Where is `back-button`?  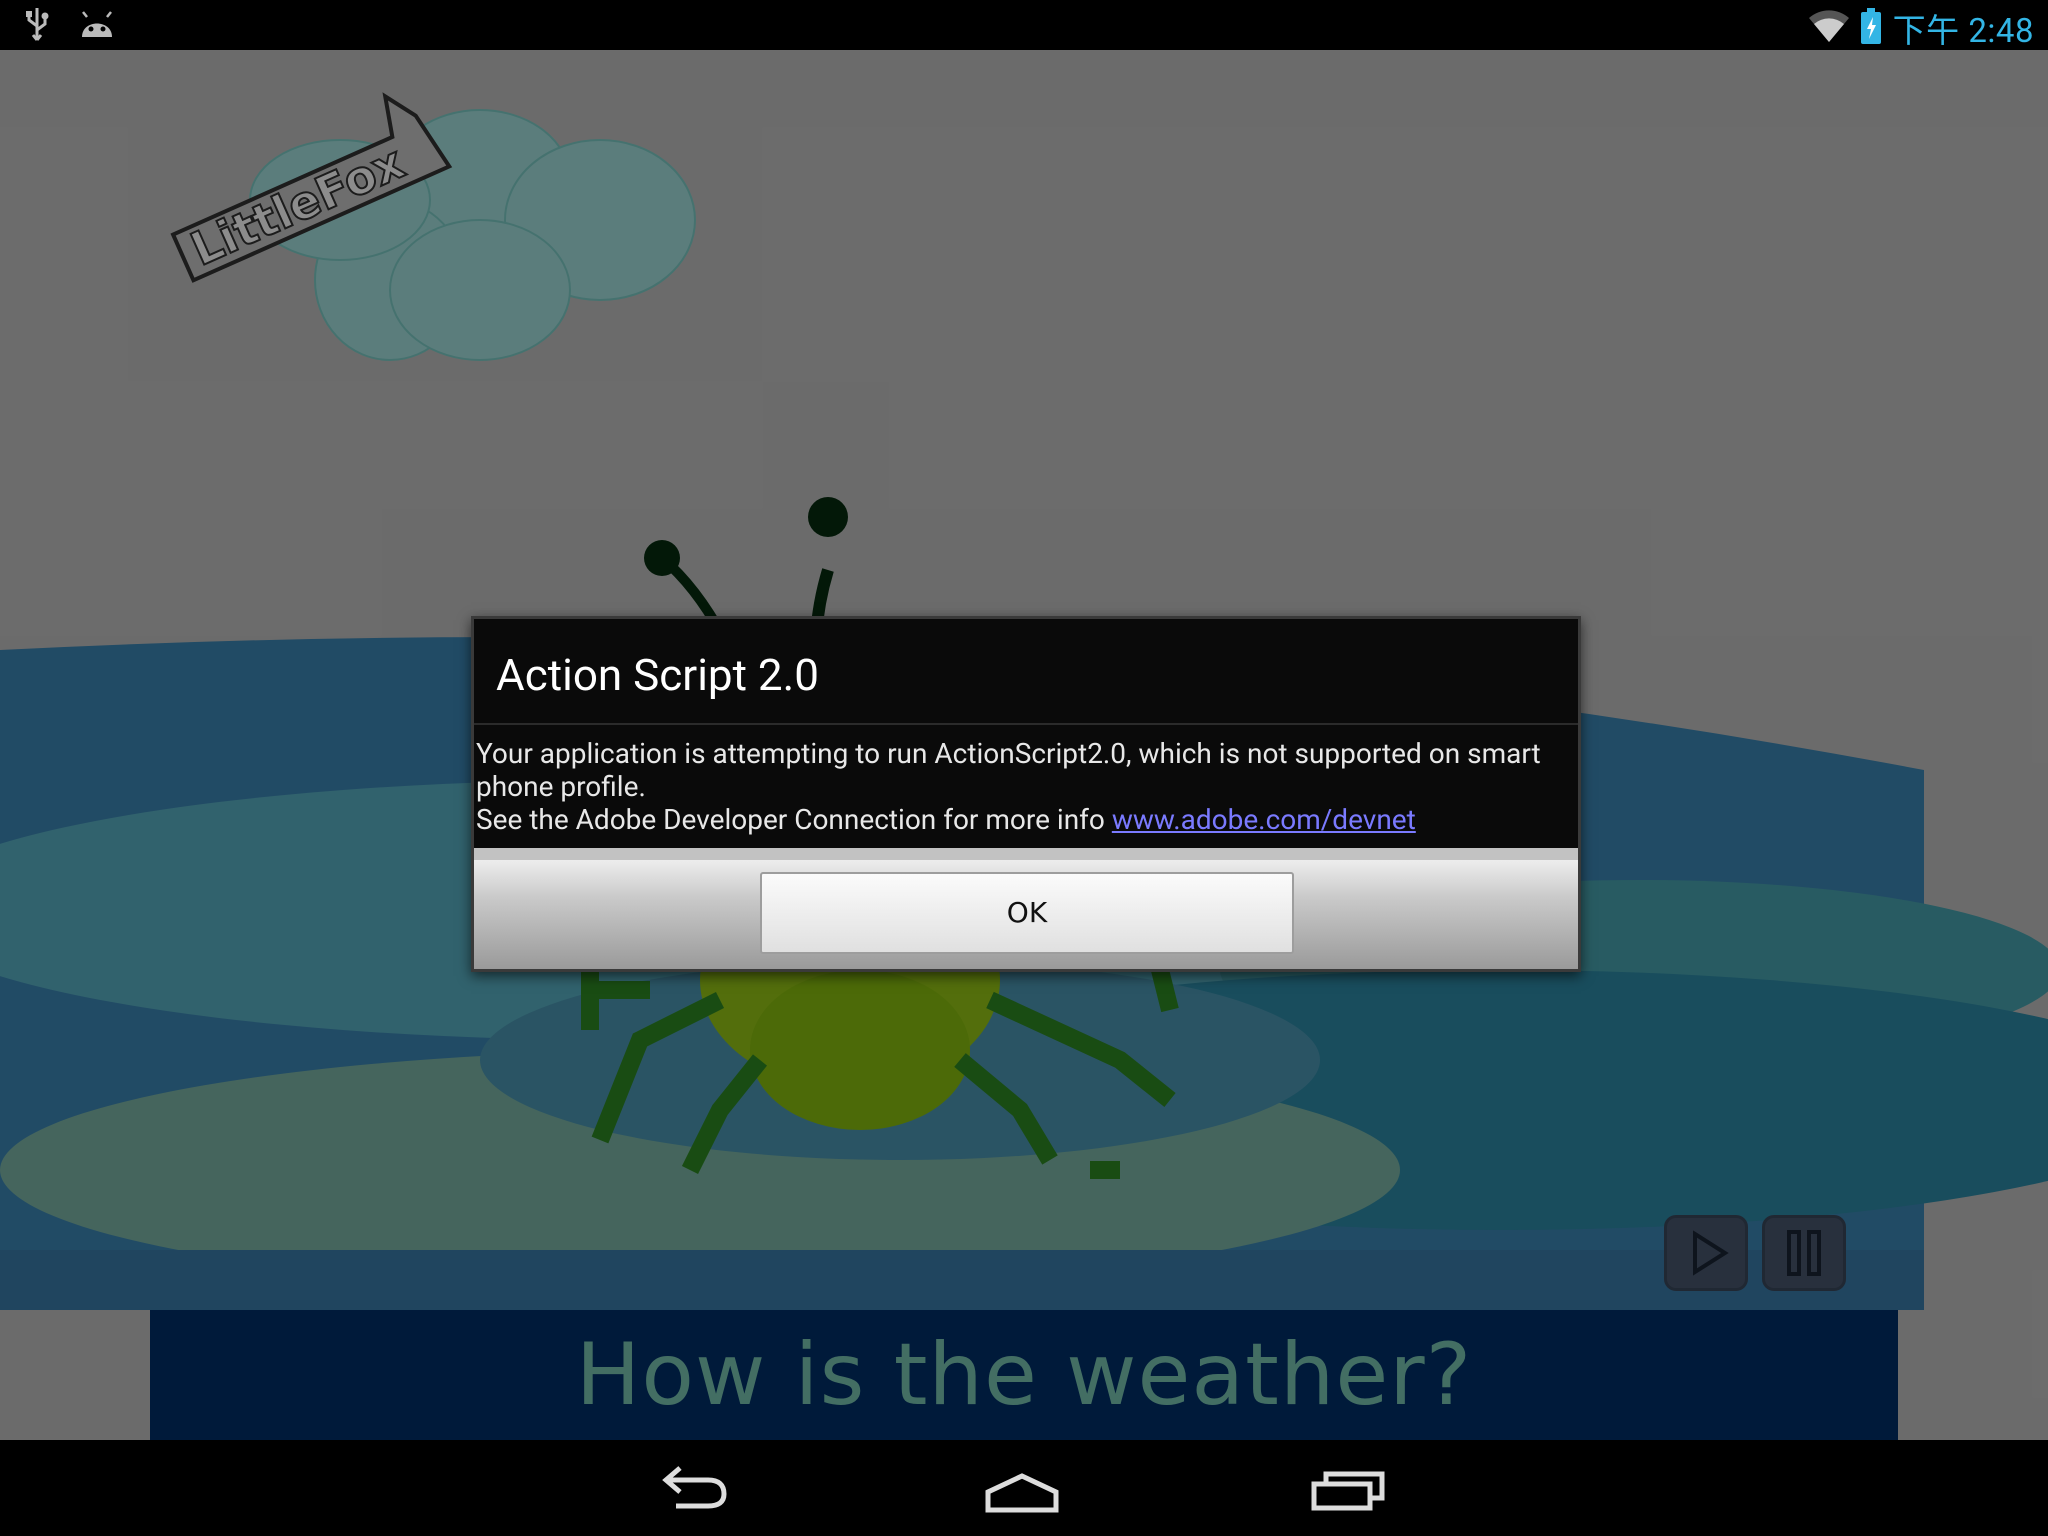 back-button is located at coordinates (696, 1488).